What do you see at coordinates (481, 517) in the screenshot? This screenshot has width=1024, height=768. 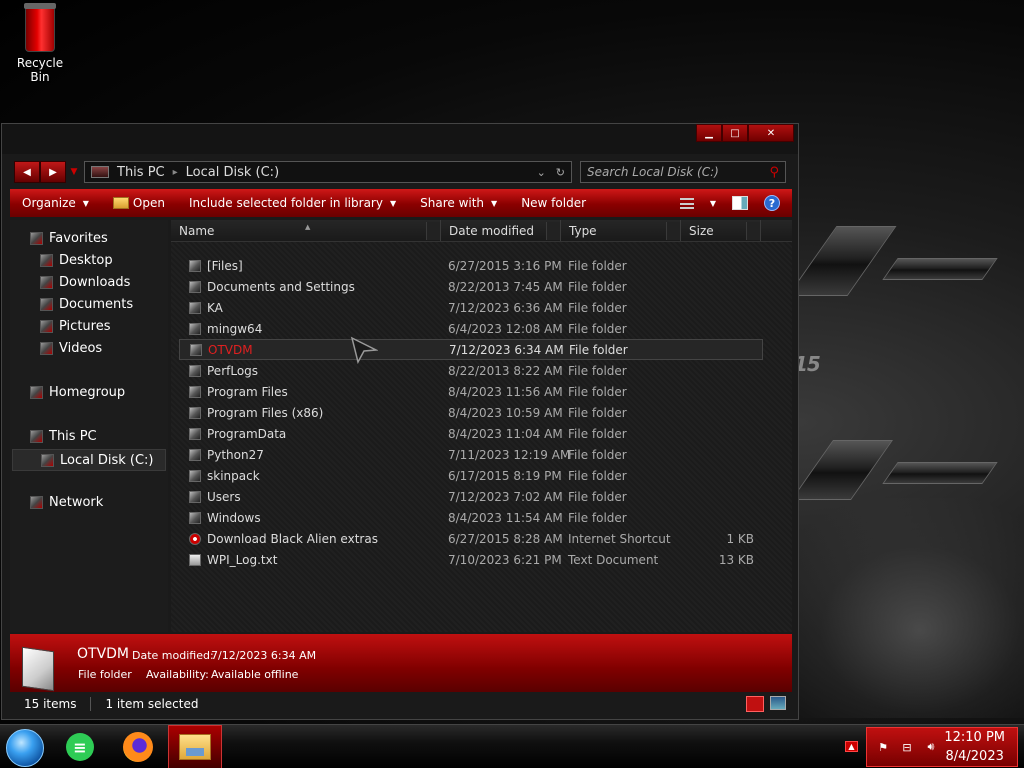 I see `file-row: Windows 8/4/2023 11:54 AM File folder` at bounding box center [481, 517].